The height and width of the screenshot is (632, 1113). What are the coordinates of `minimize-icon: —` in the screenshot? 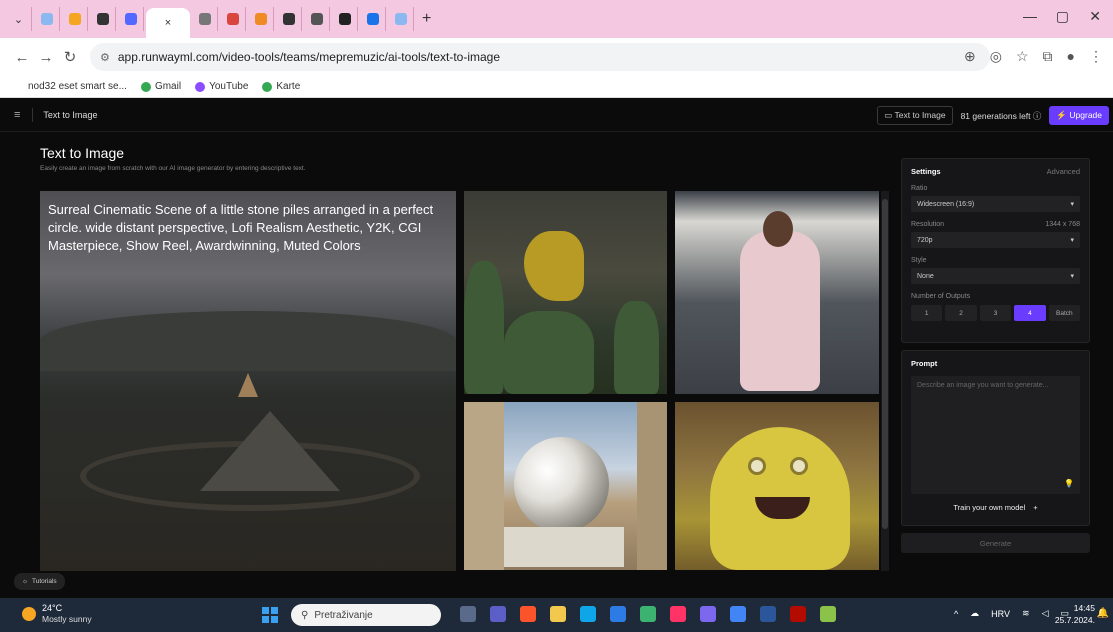 It's located at (1030, 16).